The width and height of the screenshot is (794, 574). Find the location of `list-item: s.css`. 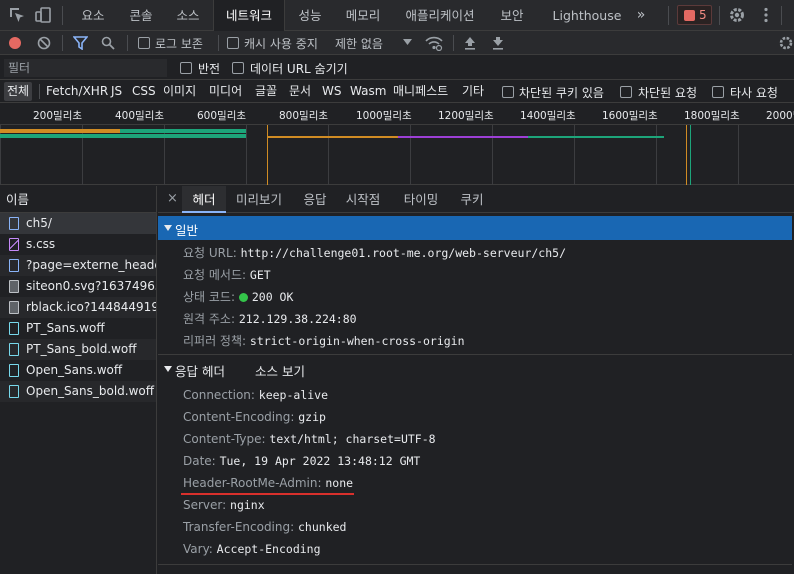

list-item: s.css is located at coordinates (78, 244).